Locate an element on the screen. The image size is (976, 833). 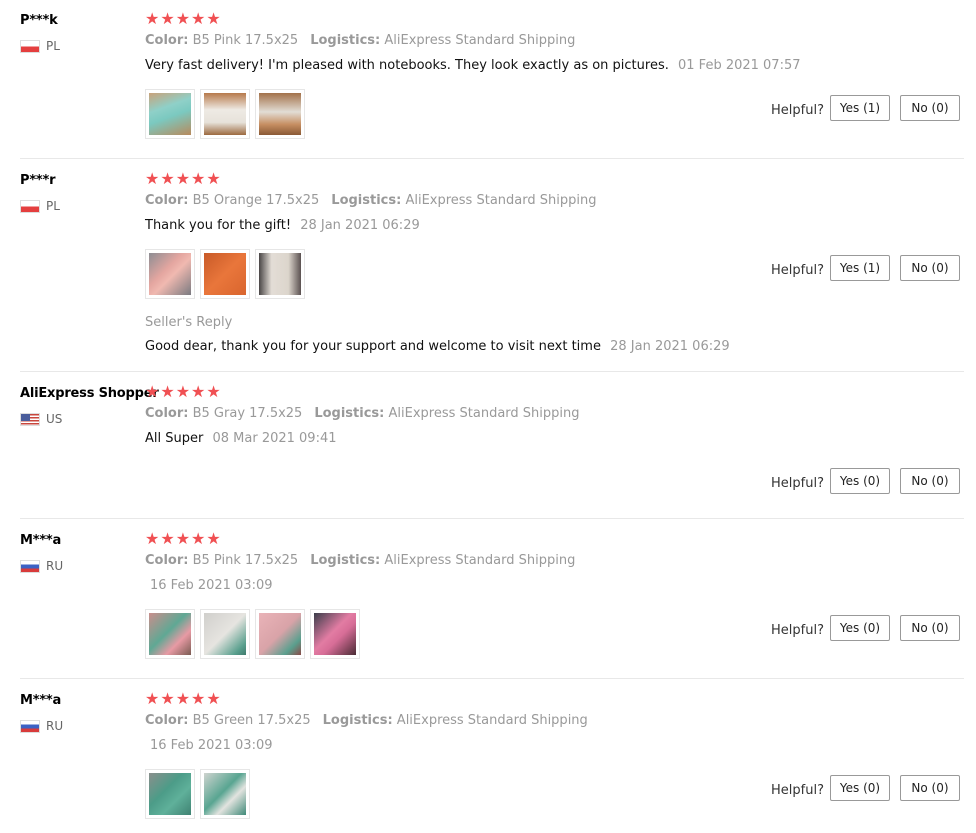
photo-green-cover is located at coordinates (225, 794).